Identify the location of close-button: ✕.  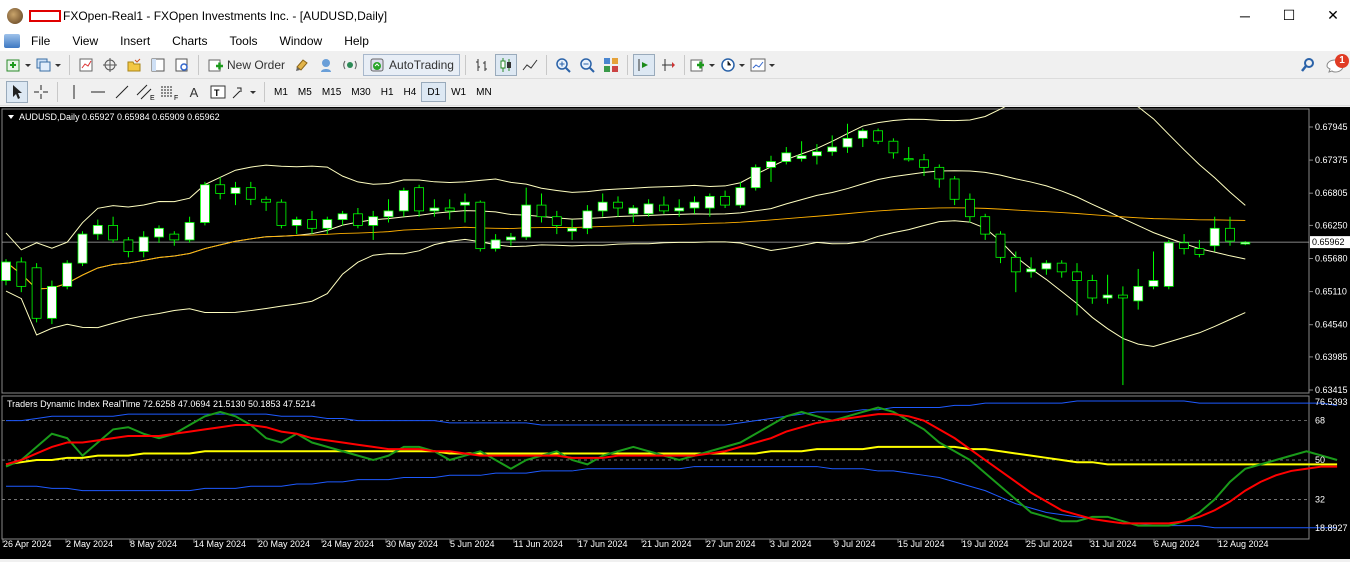
(1330, 15).